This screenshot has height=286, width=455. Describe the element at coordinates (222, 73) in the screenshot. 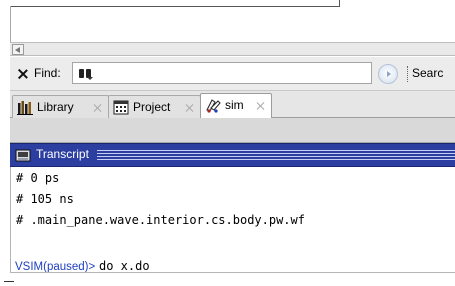

I see `find-input` at that location.